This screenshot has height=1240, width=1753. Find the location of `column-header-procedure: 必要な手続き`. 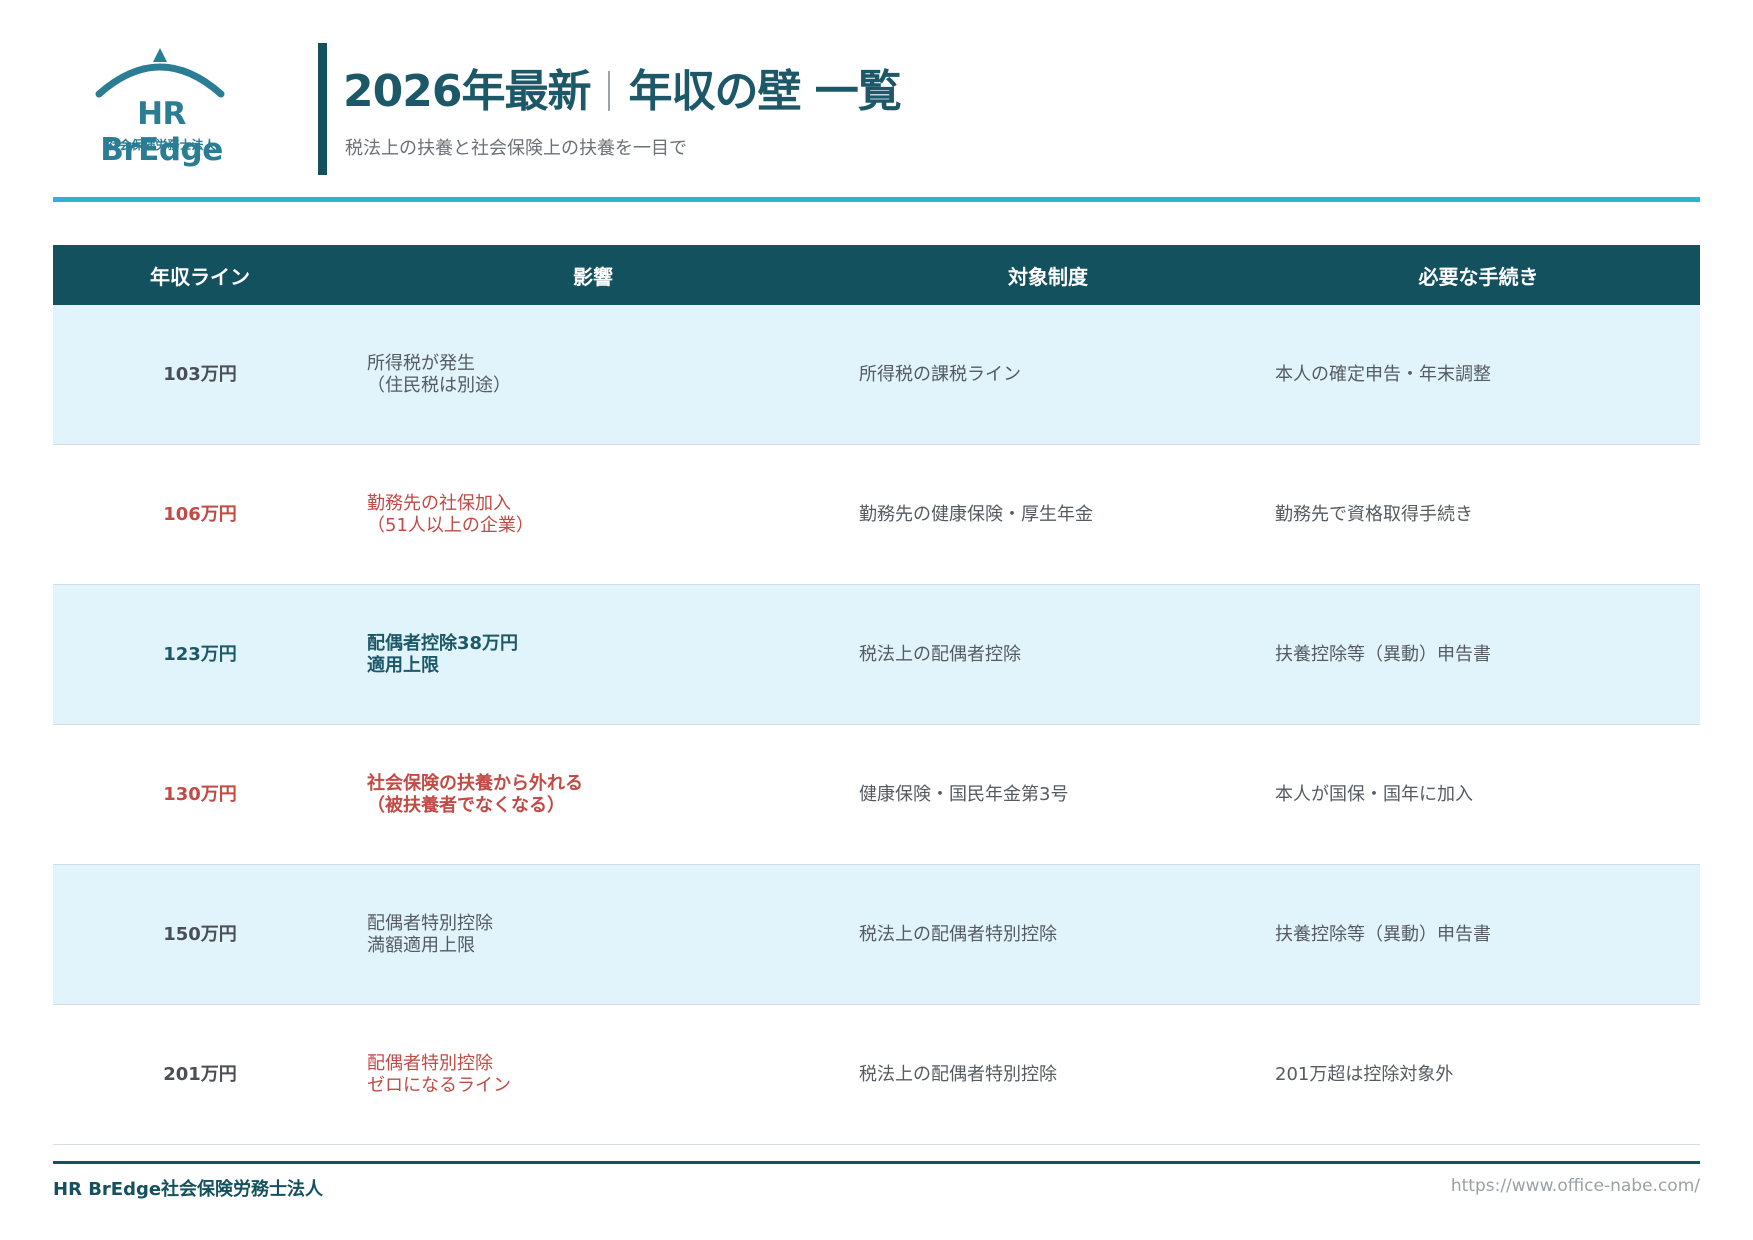

column-header-procedure: 必要な手続き is located at coordinates (1478, 276).